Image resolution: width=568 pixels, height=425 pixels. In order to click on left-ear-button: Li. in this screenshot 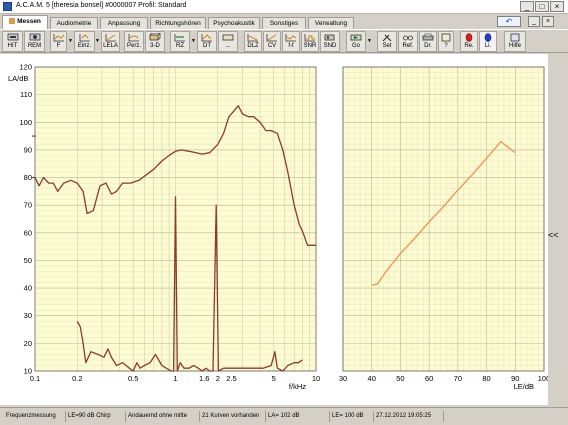, I will do `click(488, 41)`.